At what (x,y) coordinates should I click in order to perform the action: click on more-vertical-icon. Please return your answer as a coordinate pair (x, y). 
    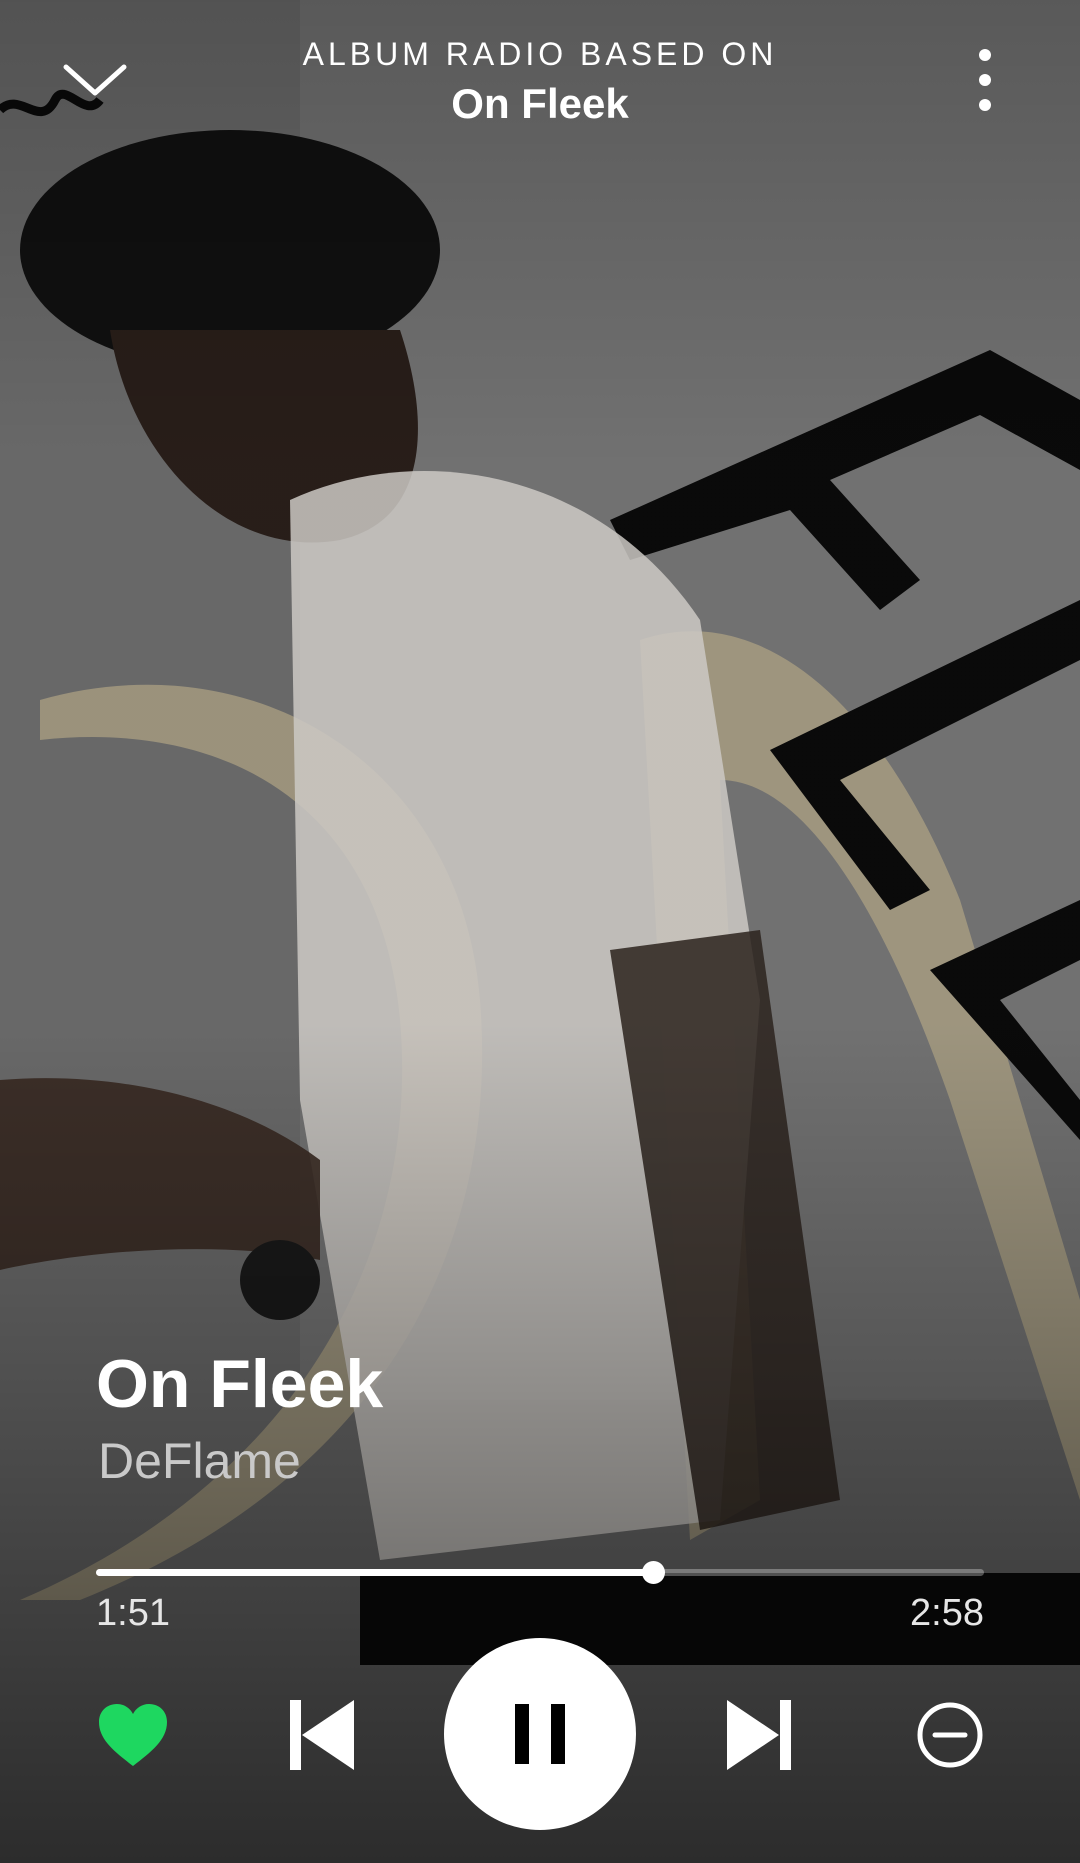
    Looking at the image, I should click on (985, 80).